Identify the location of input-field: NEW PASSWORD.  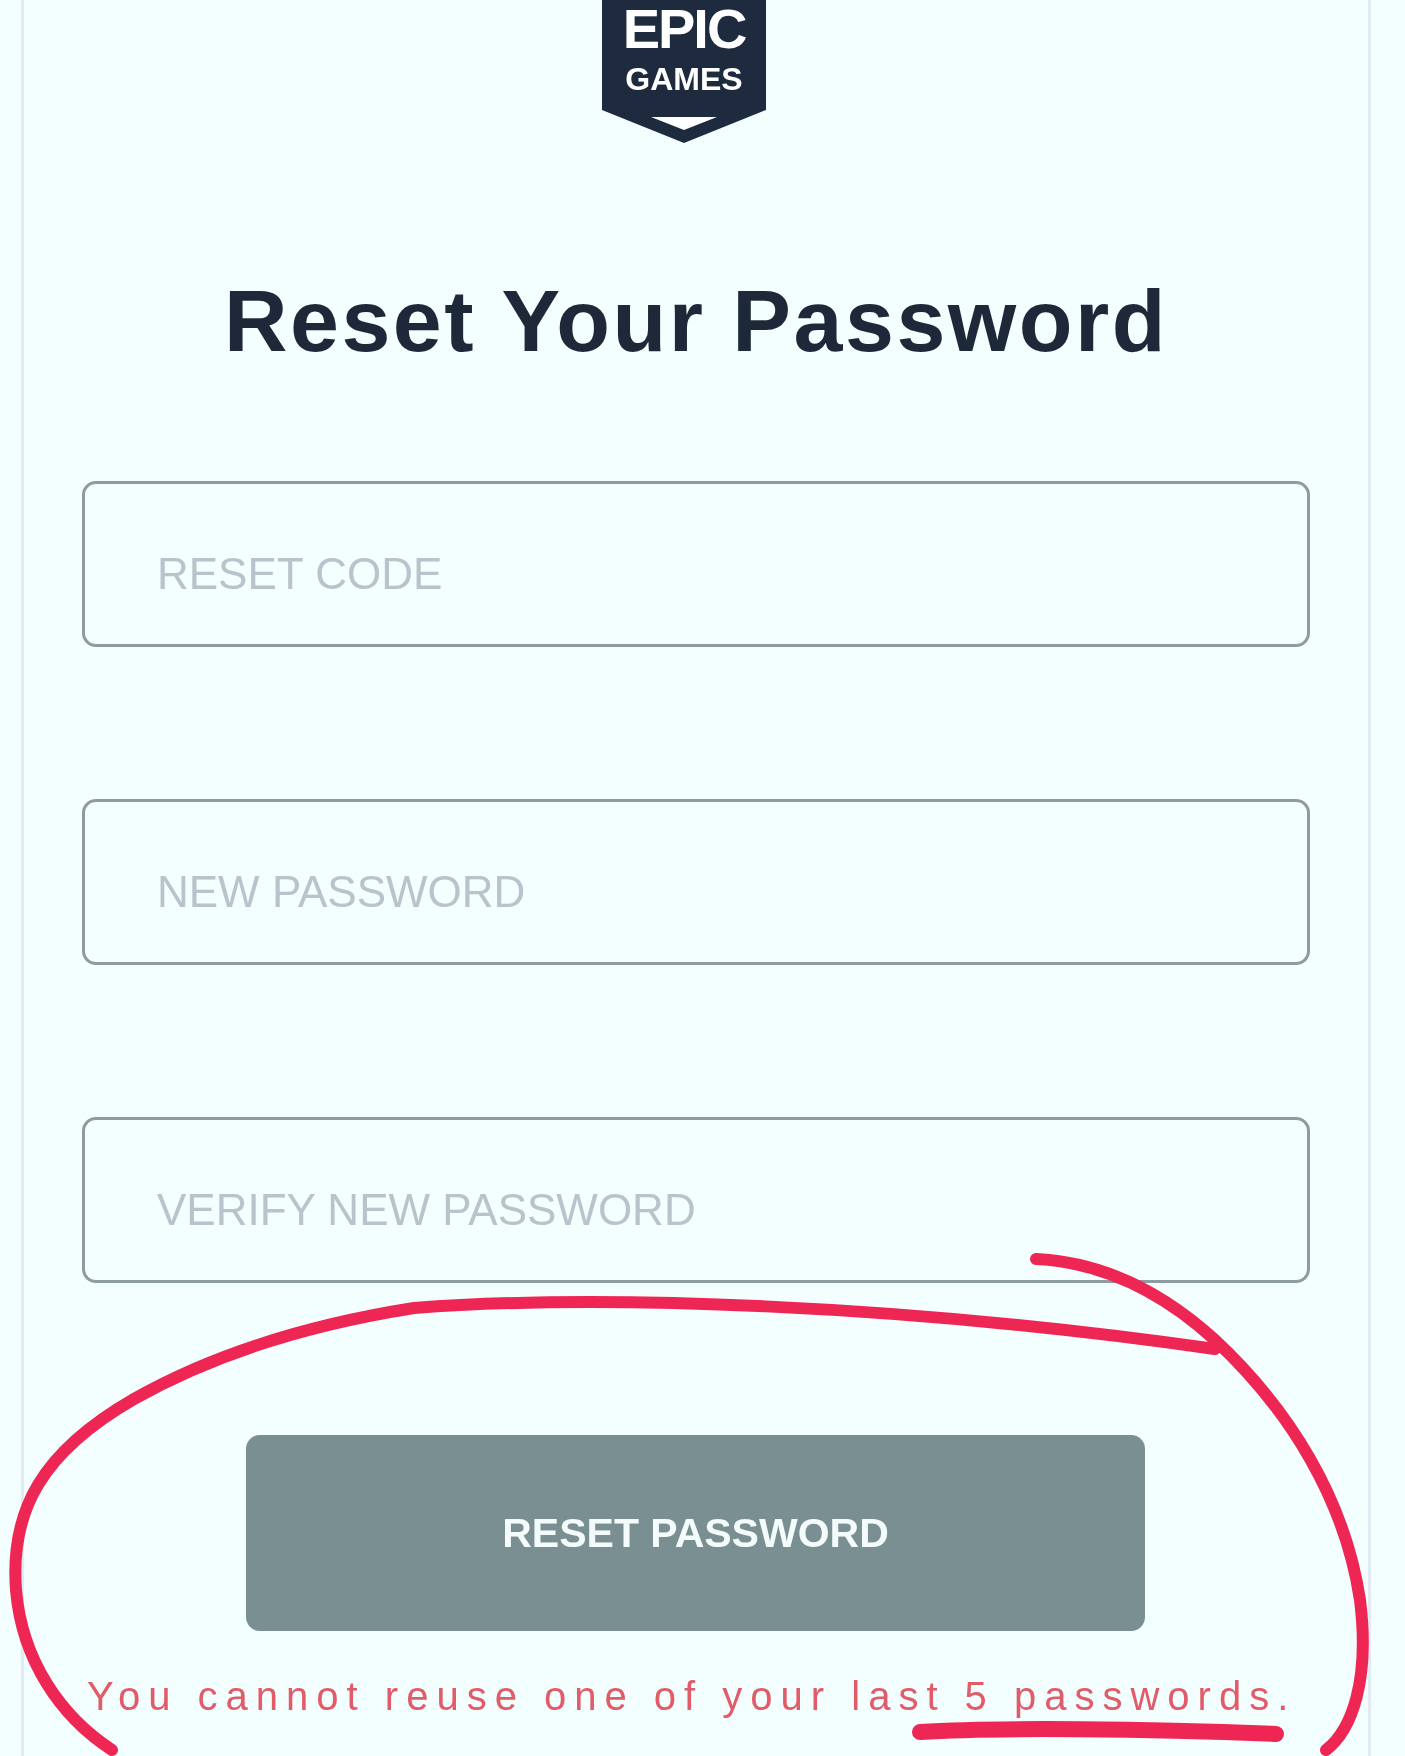
(696, 882).